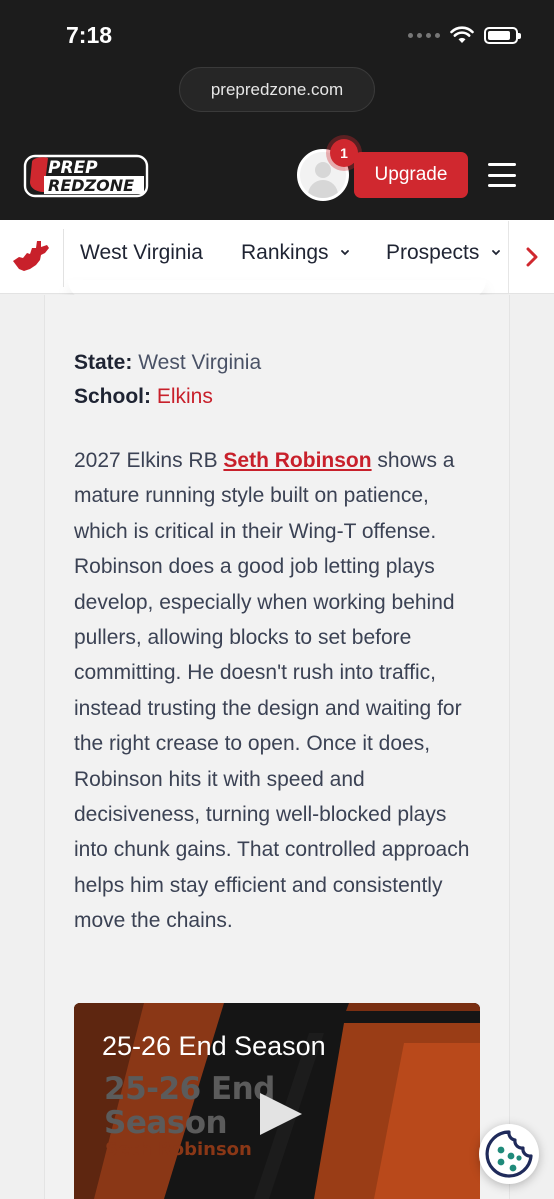 The width and height of the screenshot is (554, 1199). Describe the element at coordinates (112, 396) in the screenshot. I see `school-label: School:` at that location.